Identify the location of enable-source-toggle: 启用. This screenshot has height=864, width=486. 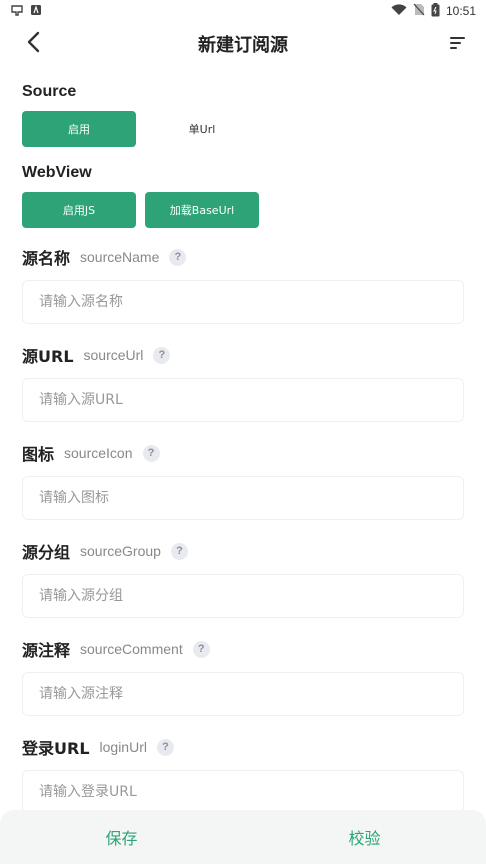
(79, 129).